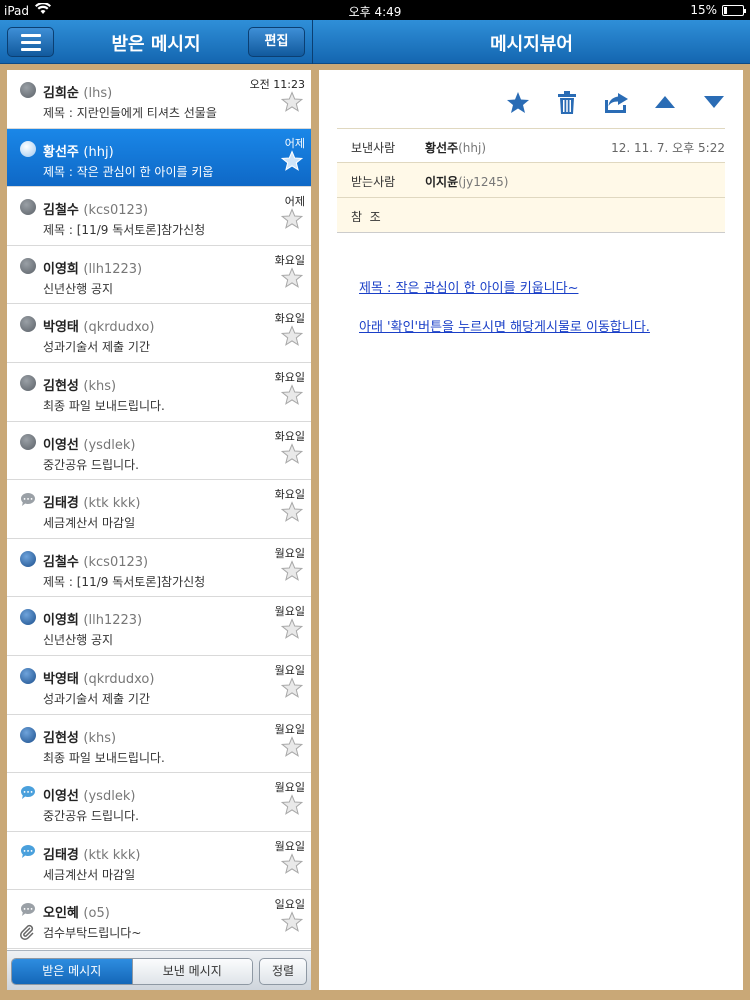  I want to click on forward-icon, so click(615, 102).